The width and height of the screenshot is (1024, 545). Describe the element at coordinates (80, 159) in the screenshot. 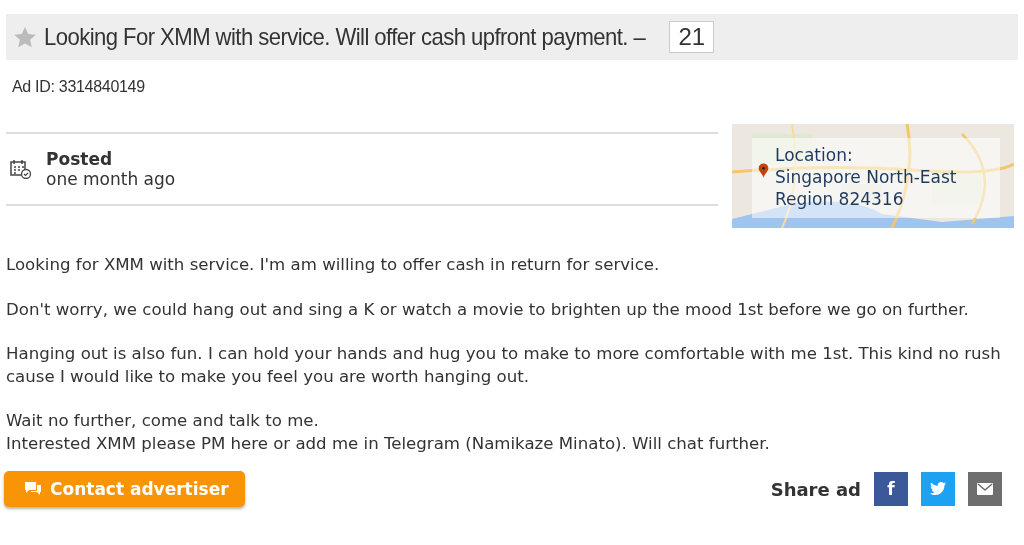

I see `posted-label: Posted` at that location.